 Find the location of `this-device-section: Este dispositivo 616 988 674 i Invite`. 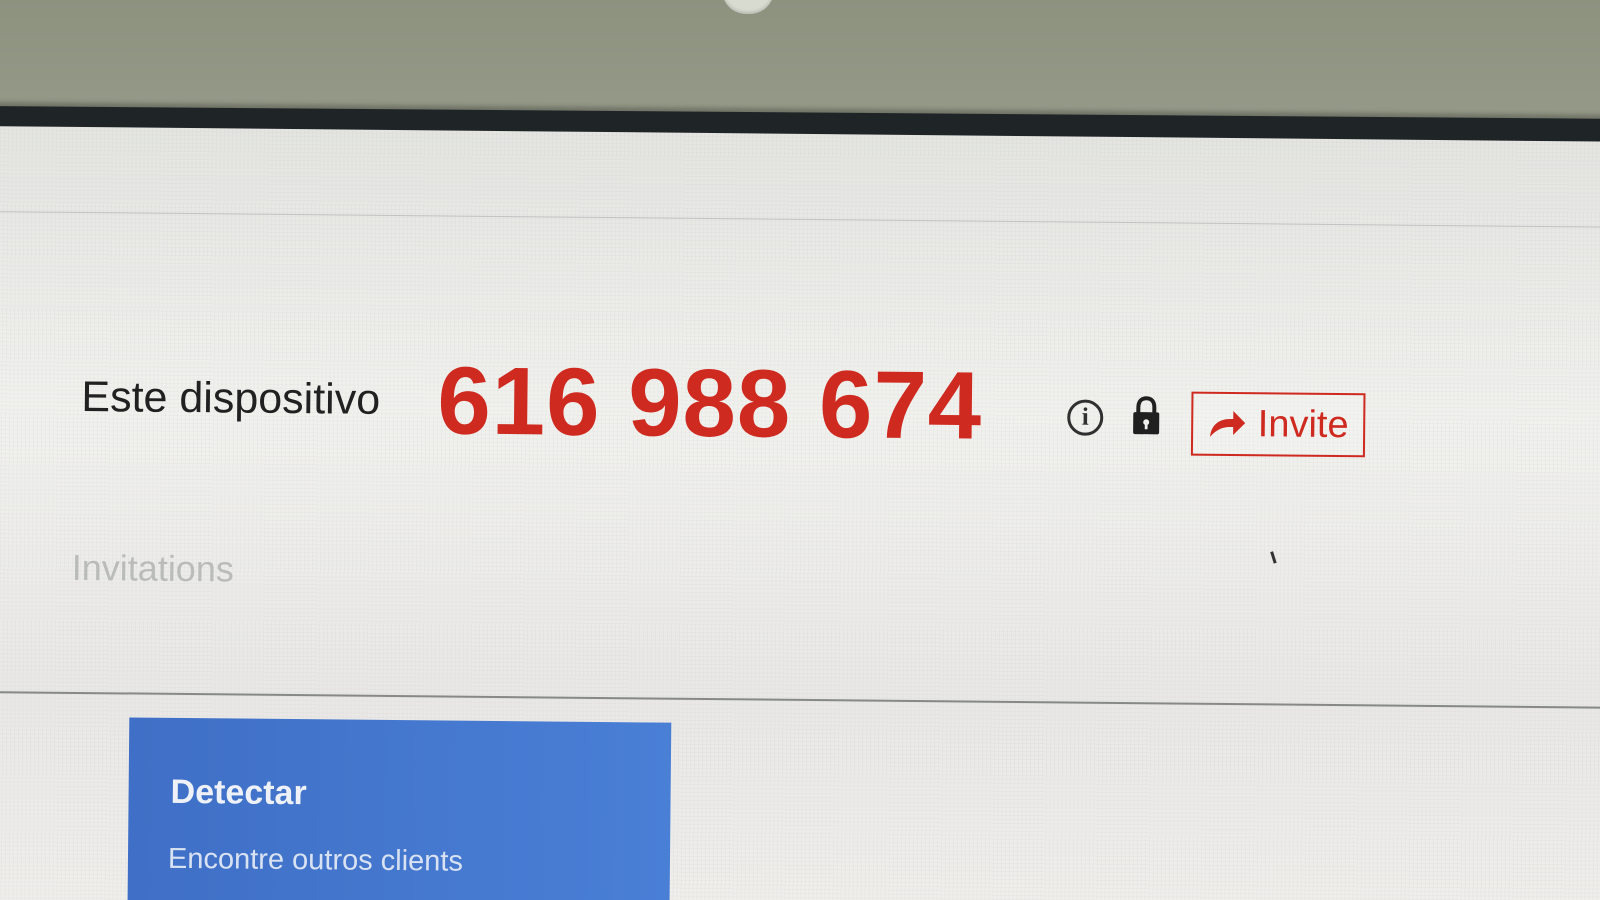

this-device-section: Este dispositivo 616 988 674 i Invite is located at coordinates (731, 404).